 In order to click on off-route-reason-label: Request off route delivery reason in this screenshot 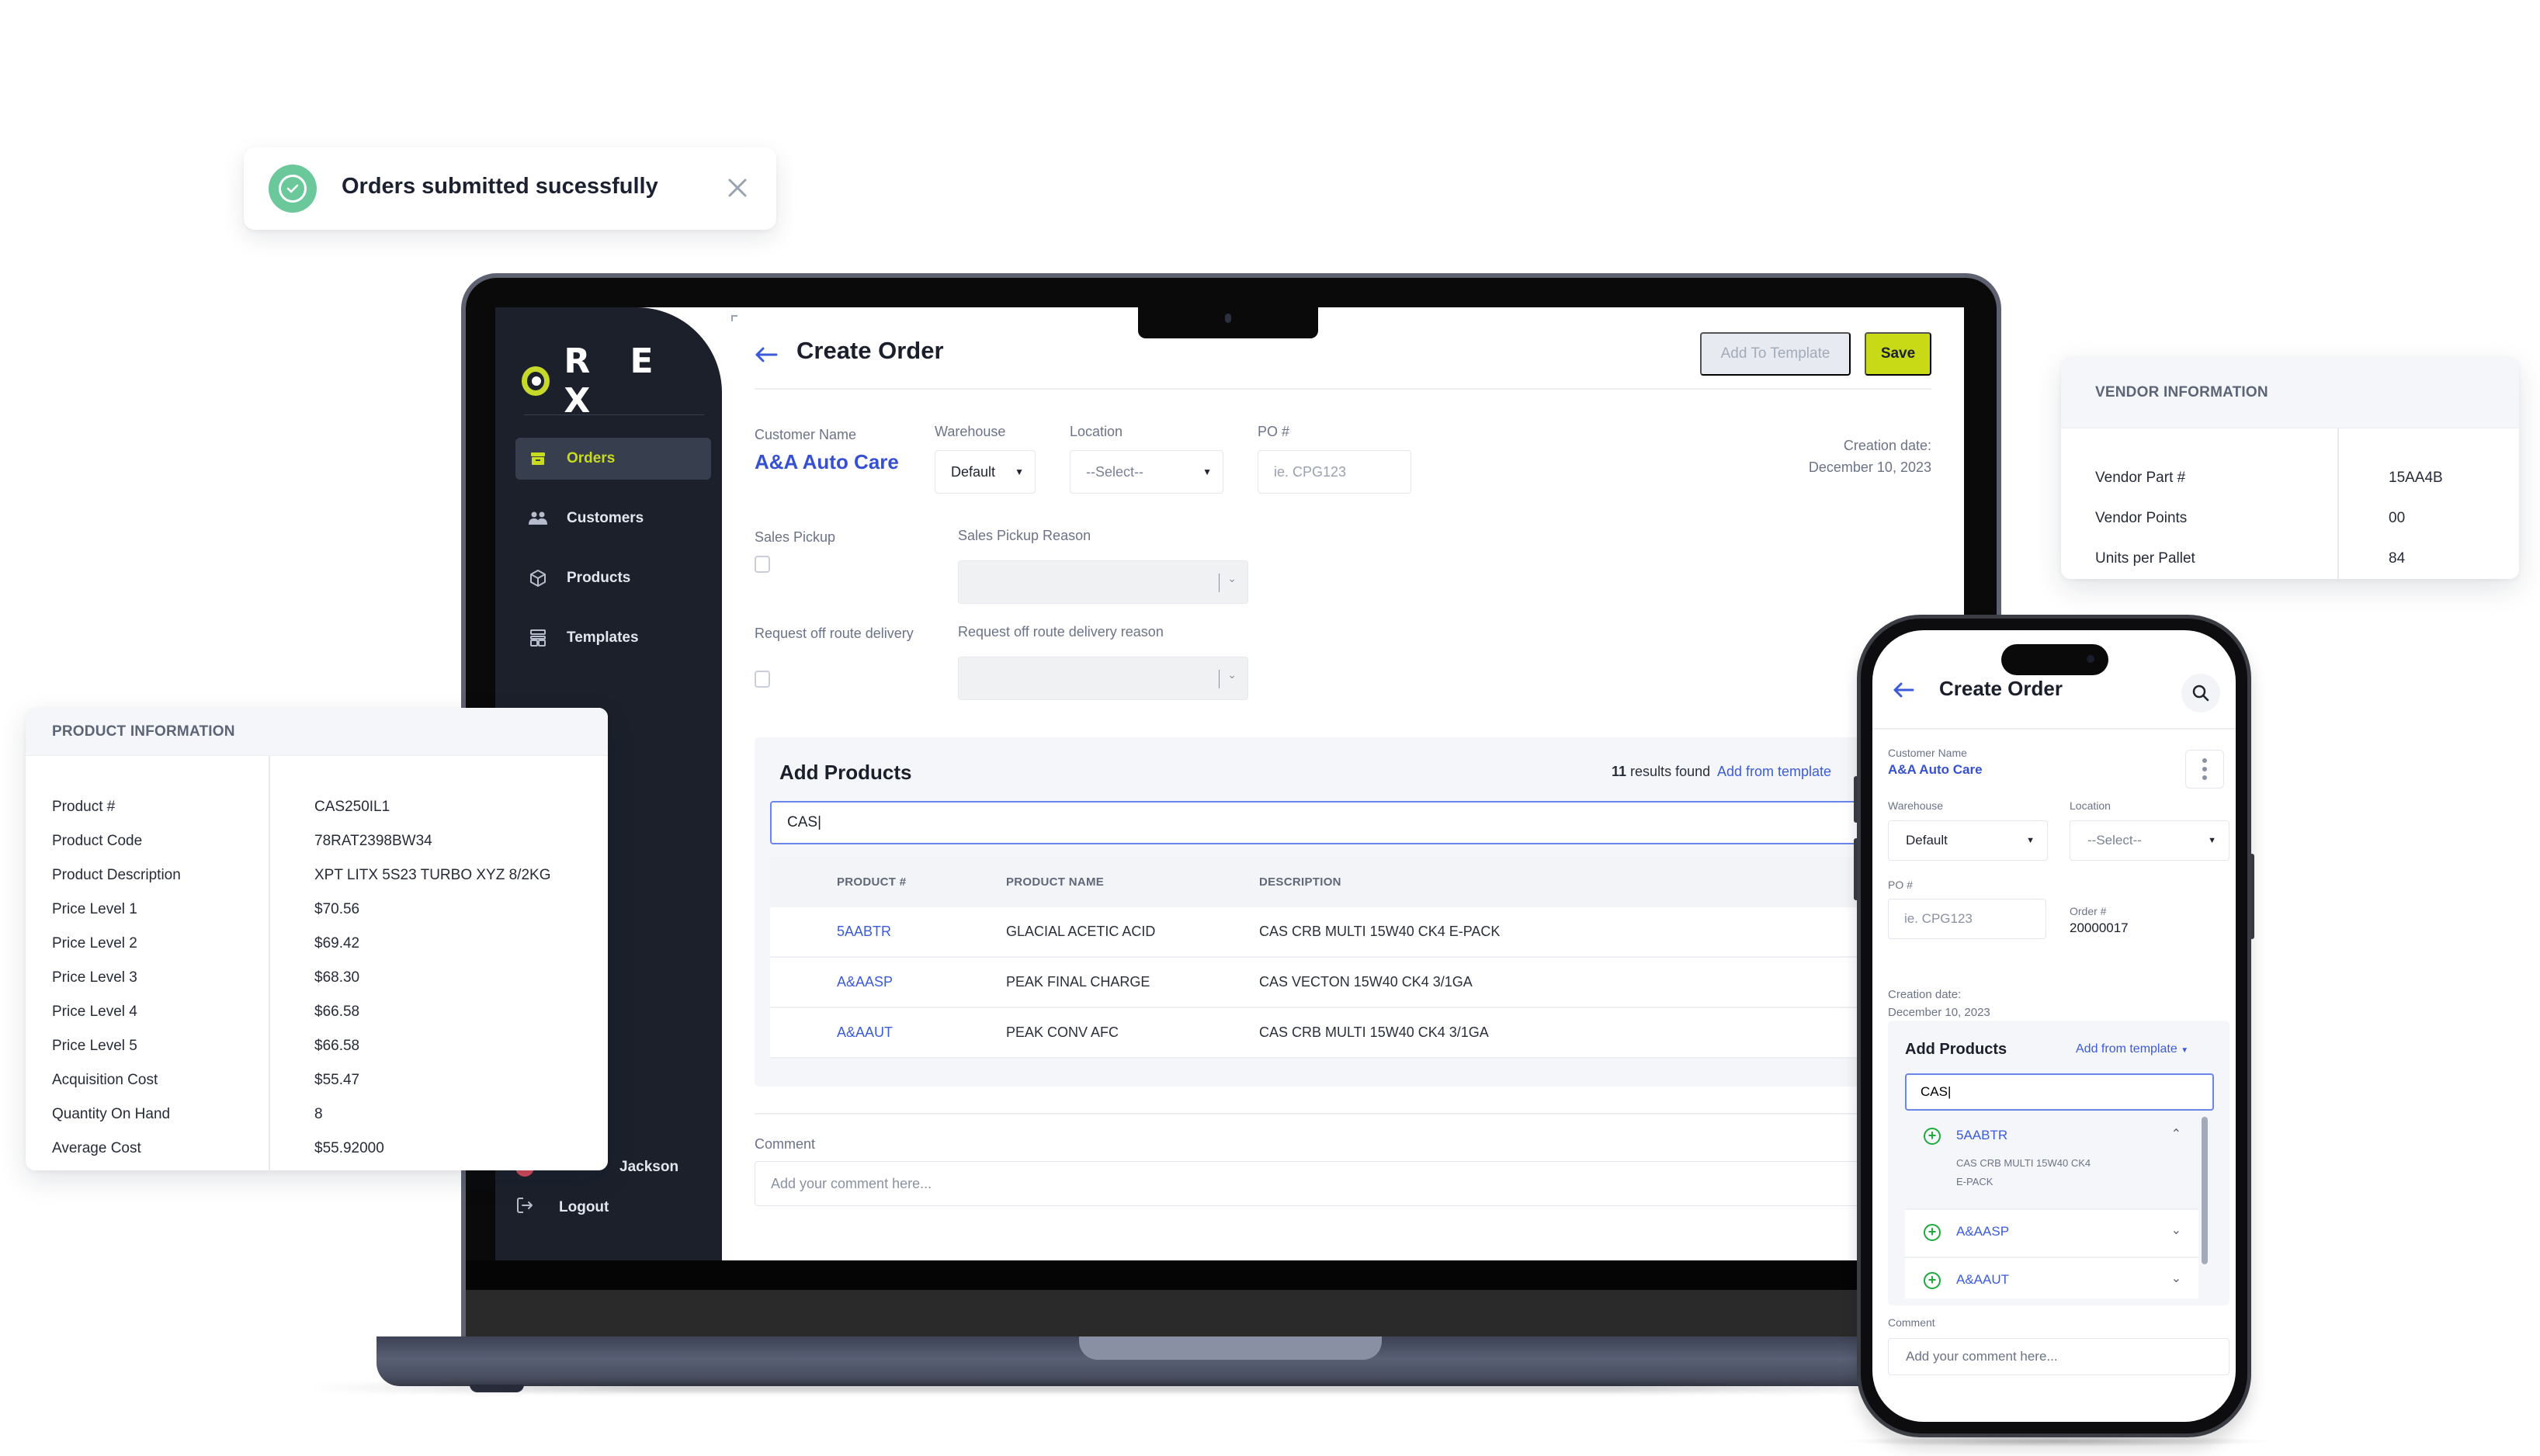, I will do `click(1061, 632)`.